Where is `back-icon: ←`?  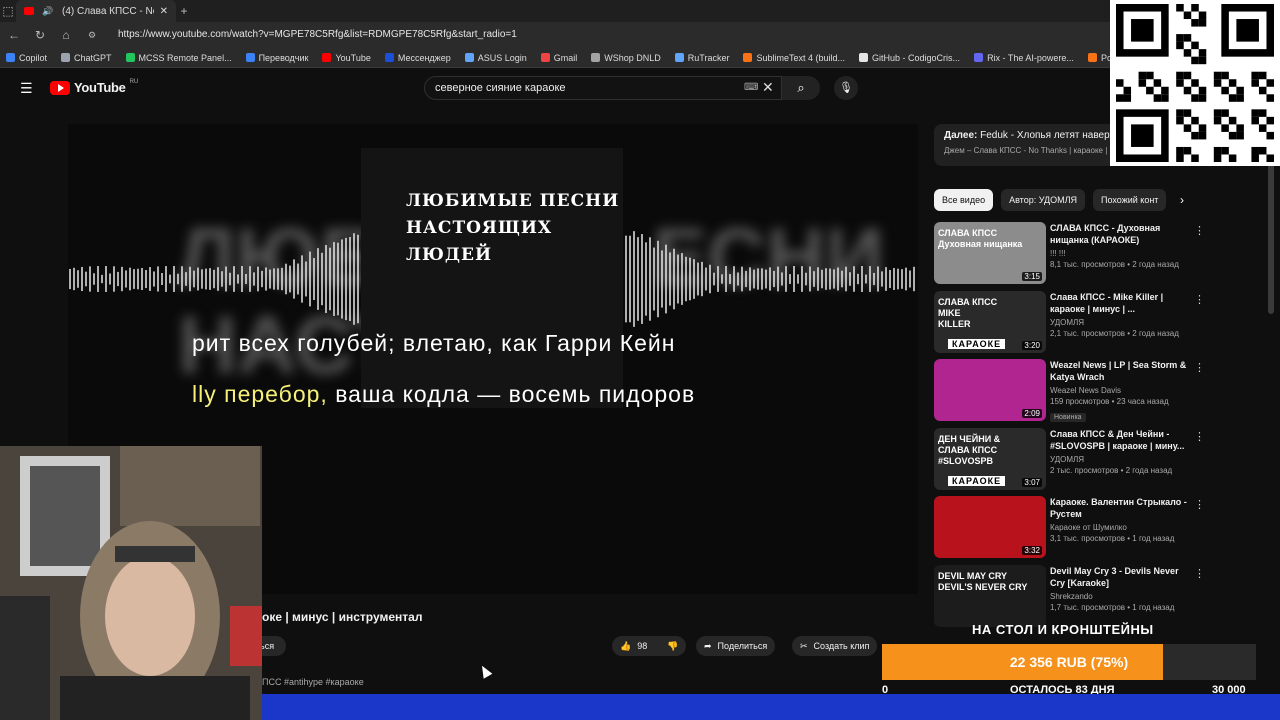 back-icon: ← is located at coordinates (14, 35).